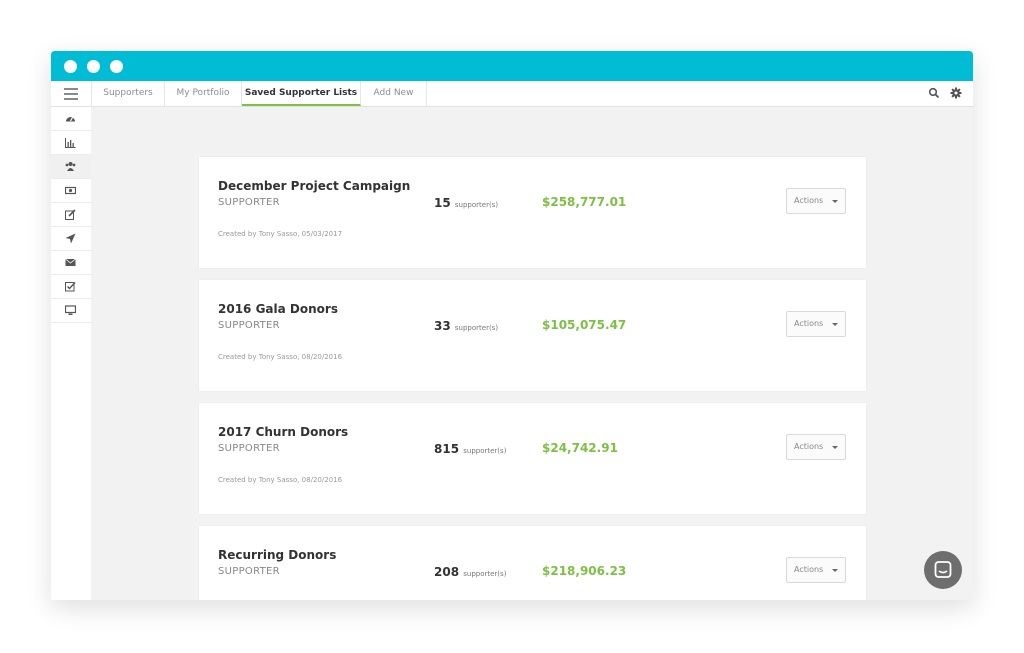  Describe the element at coordinates (277, 555) in the screenshot. I see `list-title: Recurring Donors` at that location.